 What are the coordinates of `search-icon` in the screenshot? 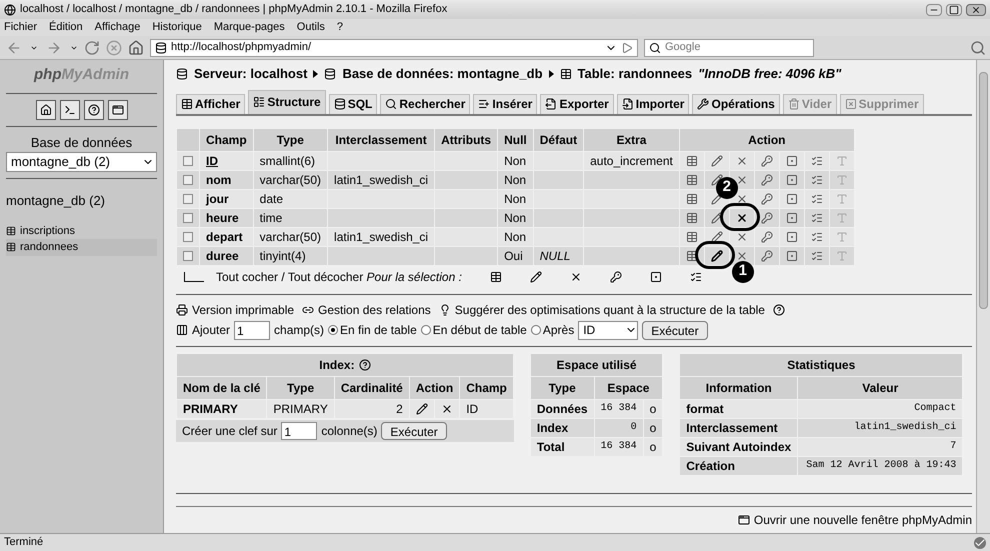 It's located at (978, 48).